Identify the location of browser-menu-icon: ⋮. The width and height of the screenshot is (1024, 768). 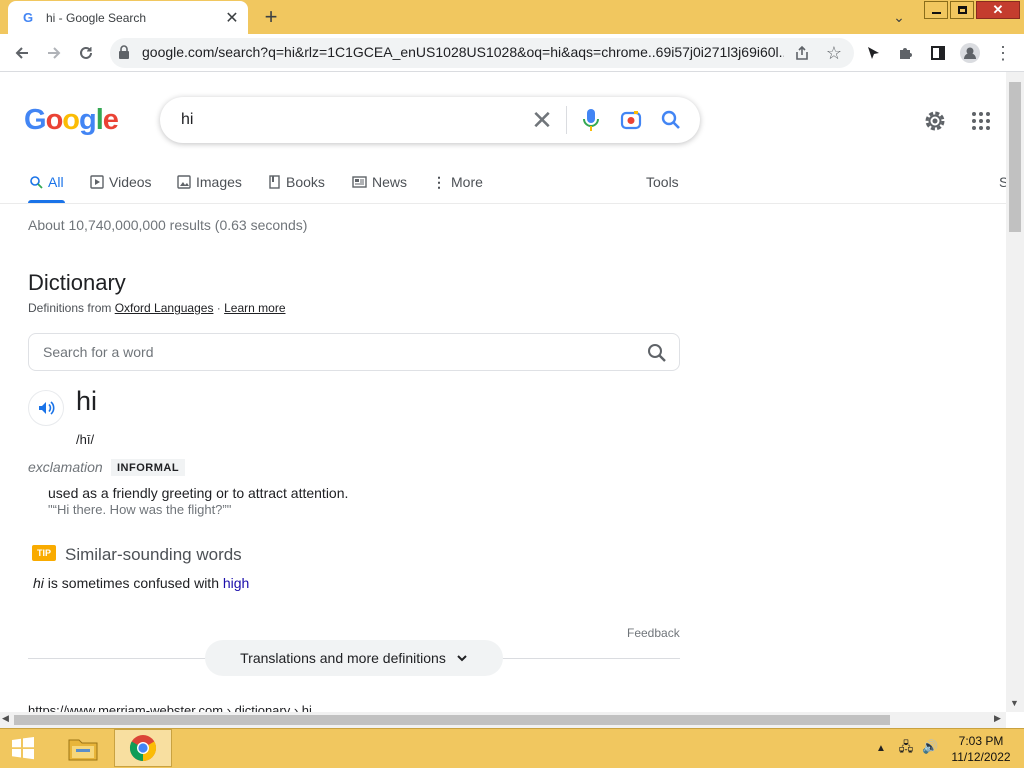
(1003, 53).